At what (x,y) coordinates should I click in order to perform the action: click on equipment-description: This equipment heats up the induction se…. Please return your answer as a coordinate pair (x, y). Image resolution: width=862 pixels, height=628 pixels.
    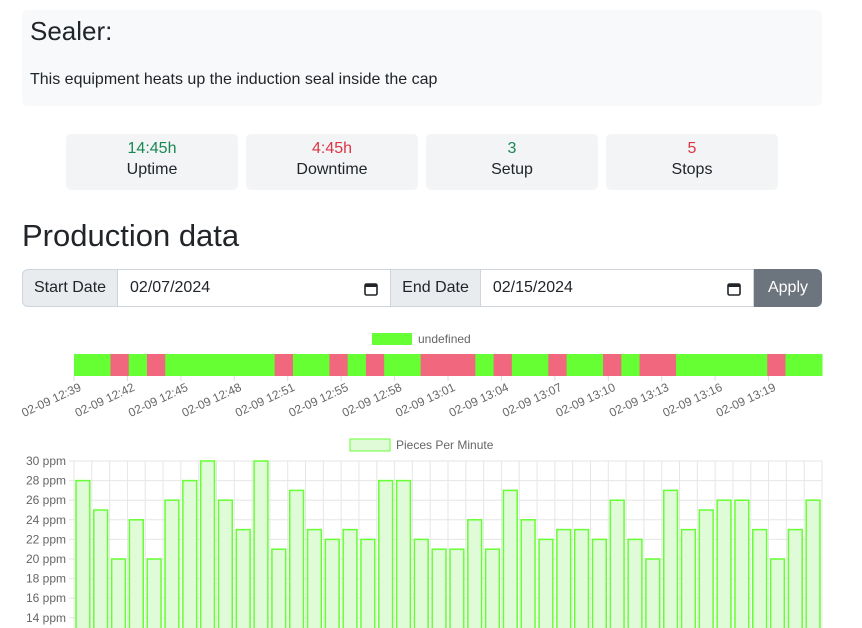
    Looking at the image, I should click on (234, 79).